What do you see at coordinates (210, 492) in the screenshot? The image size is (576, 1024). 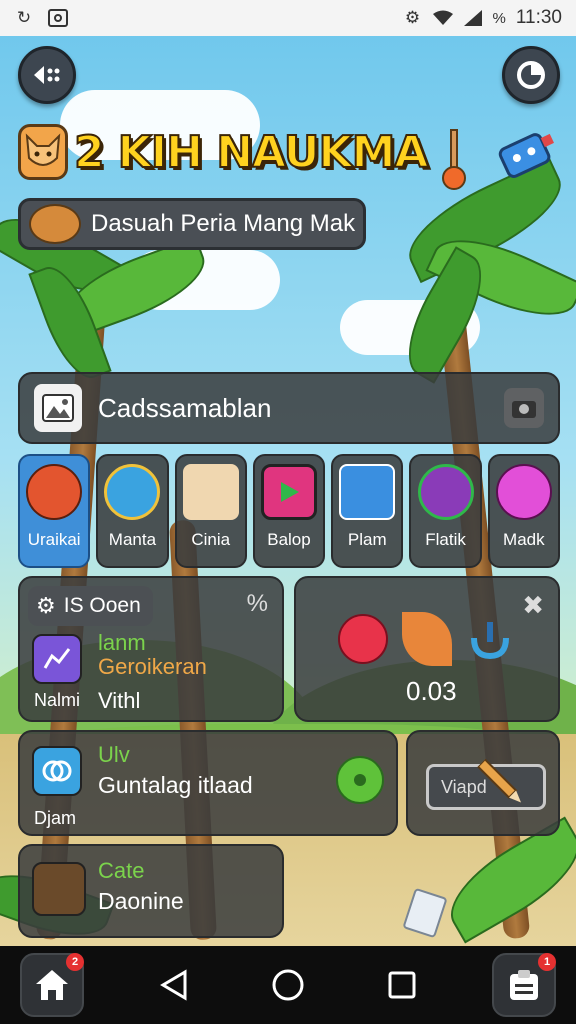 I see `character-icon` at bounding box center [210, 492].